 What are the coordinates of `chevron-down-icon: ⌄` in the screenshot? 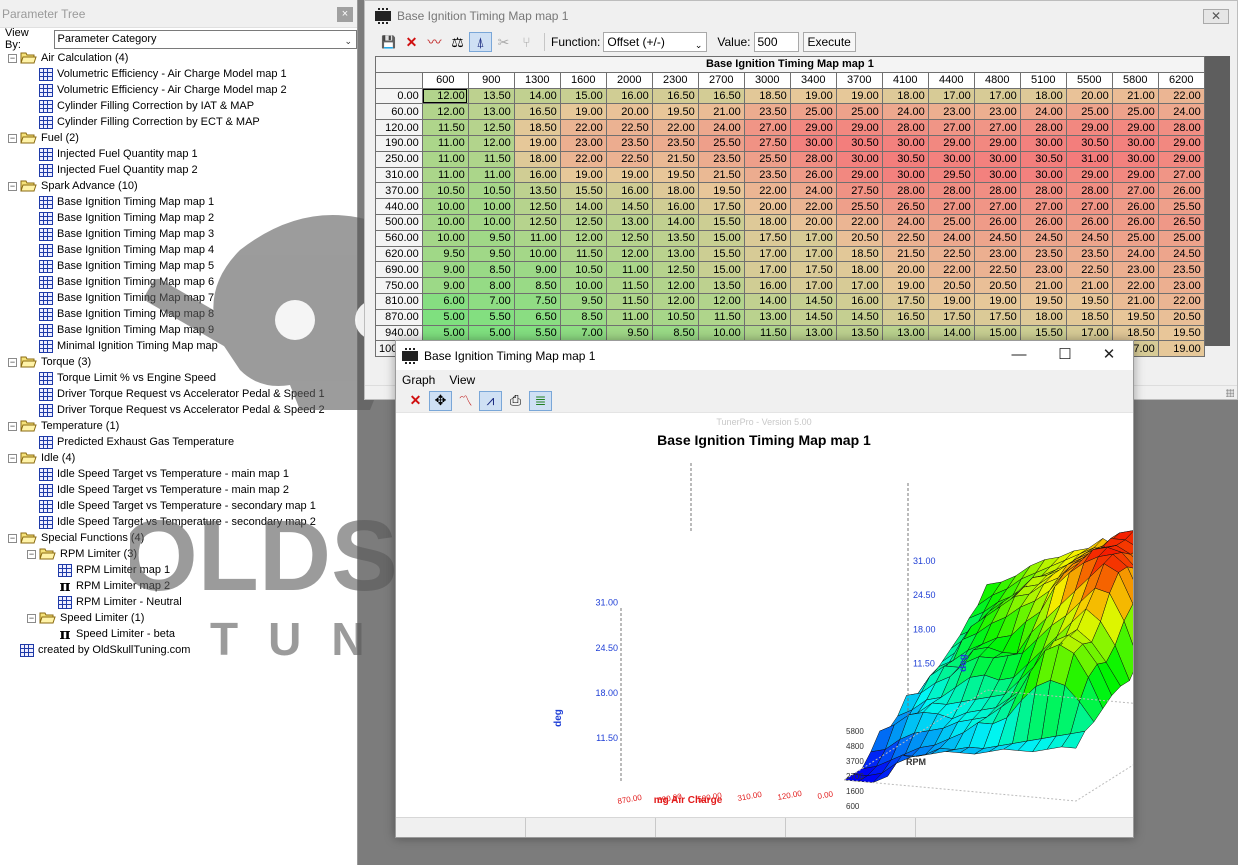 It's located at (699, 45).